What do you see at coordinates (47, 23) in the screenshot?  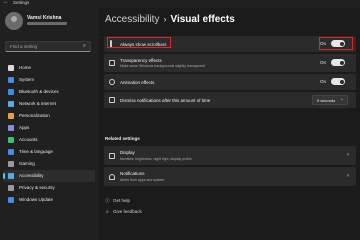 I see `user-email-redacted` at bounding box center [47, 23].